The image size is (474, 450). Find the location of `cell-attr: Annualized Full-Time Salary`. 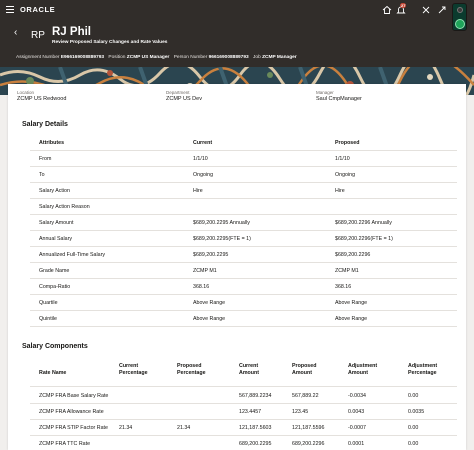

cell-attr: Annualized Full-Time Salary is located at coordinates (72, 255).